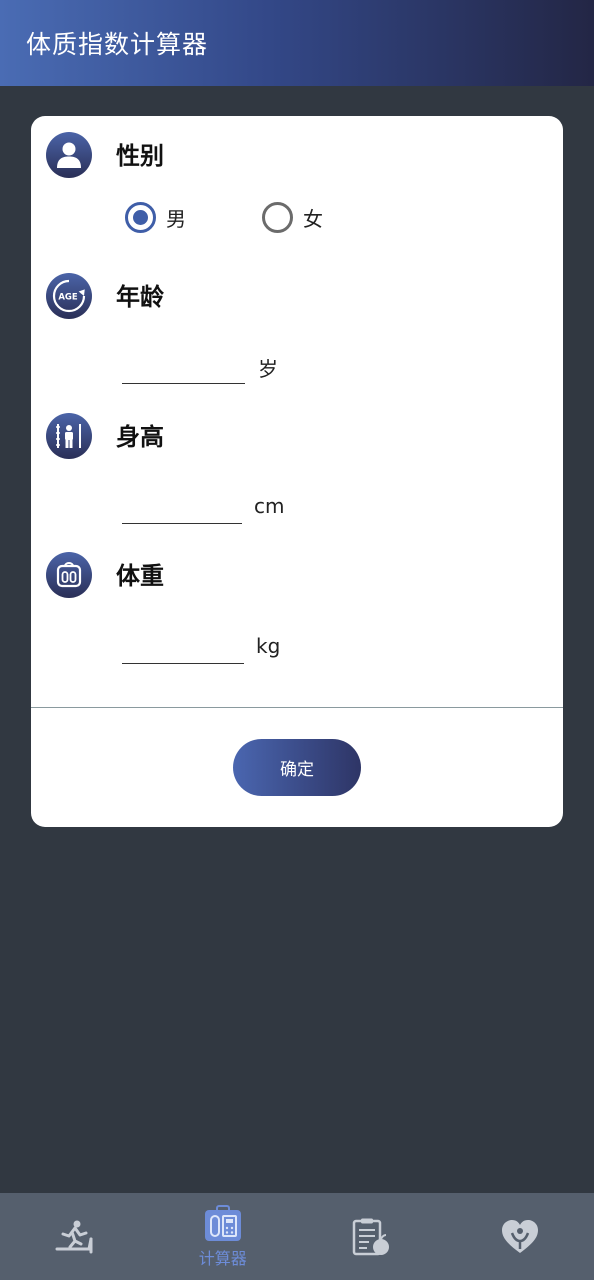  Describe the element at coordinates (268, 646) in the screenshot. I see `weight-unit: kg` at that location.